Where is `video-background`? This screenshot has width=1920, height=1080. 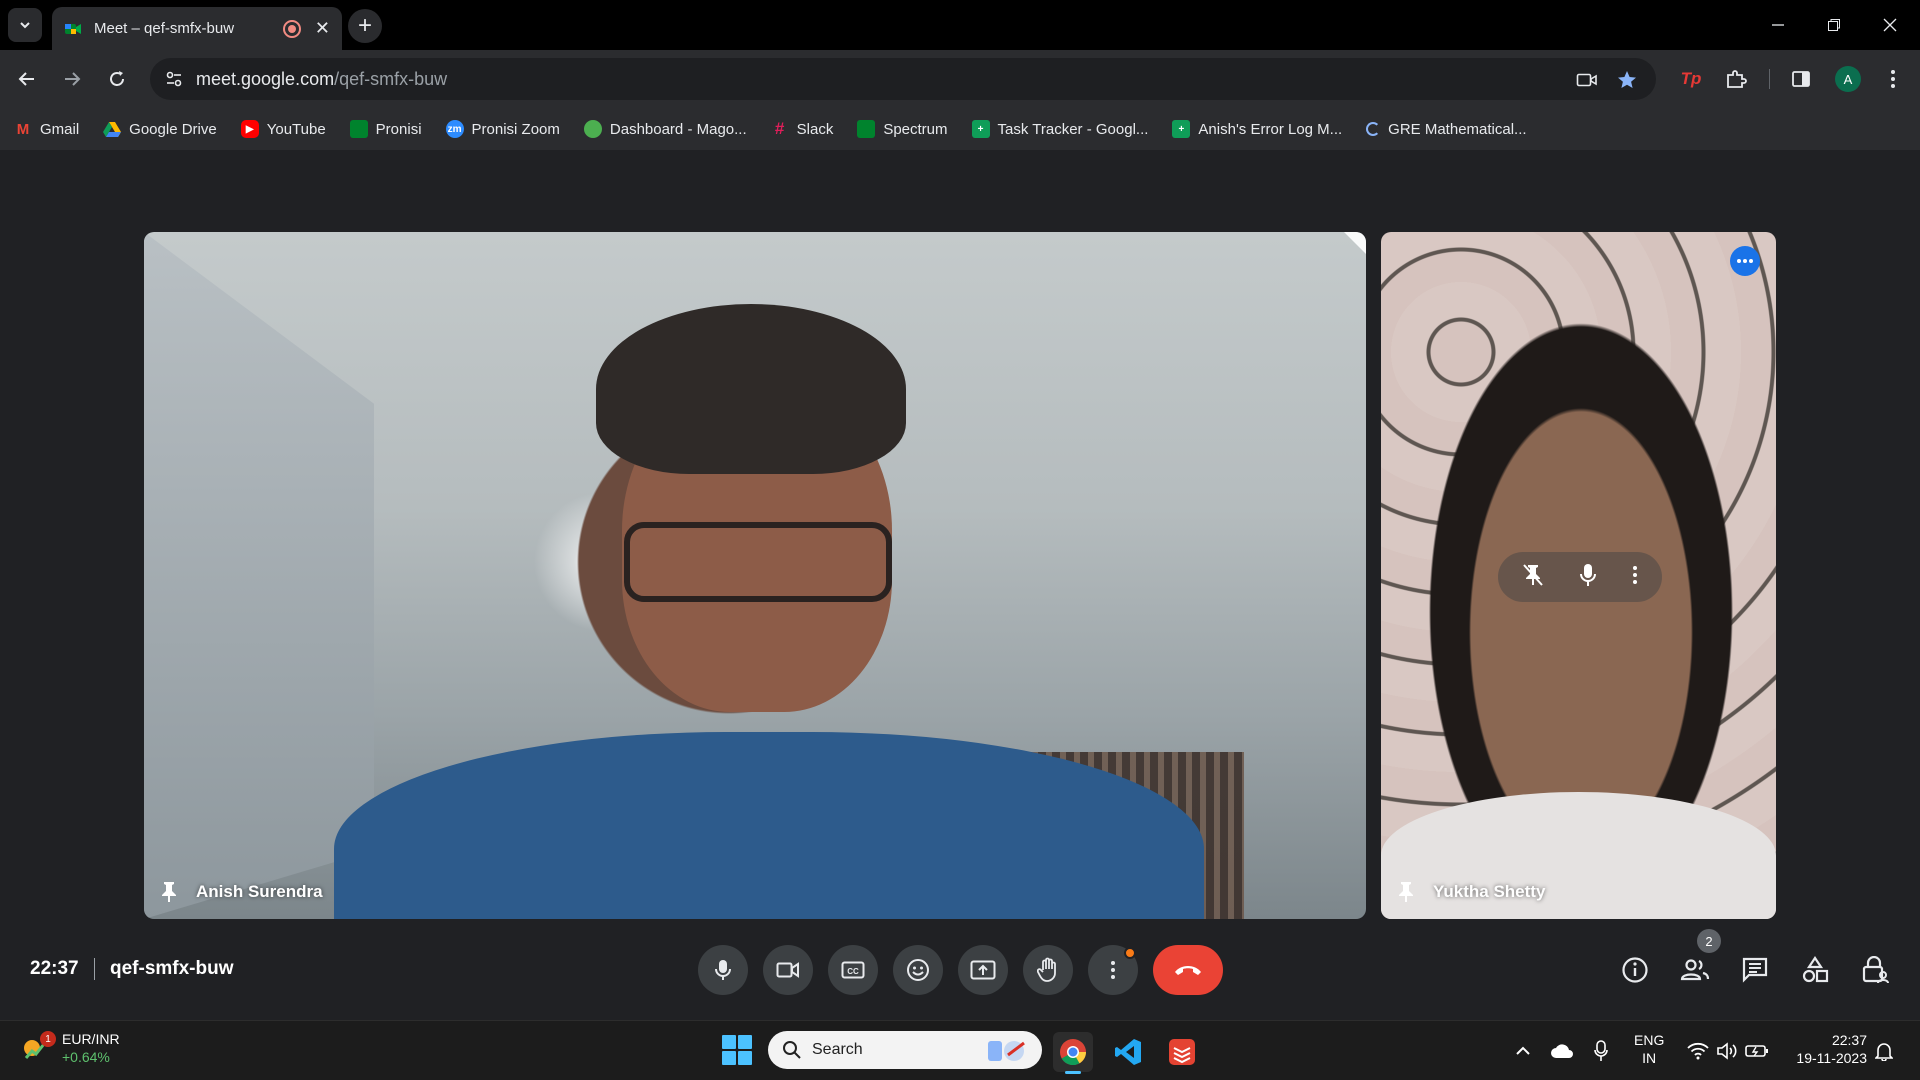 video-background is located at coordinates (259, 575).